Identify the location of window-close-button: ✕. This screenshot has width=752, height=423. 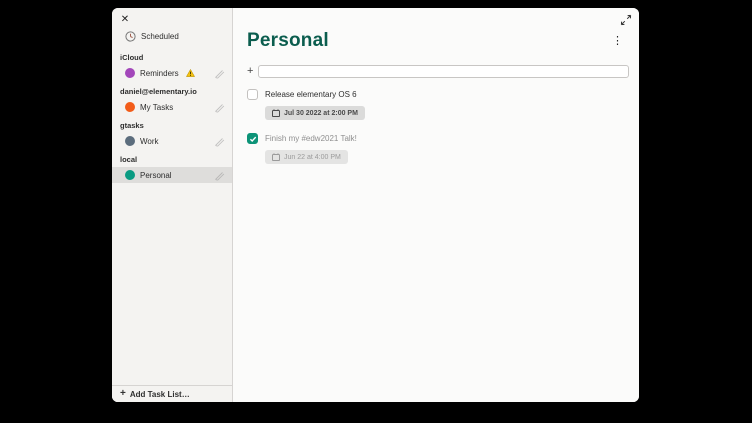
(125, 20).